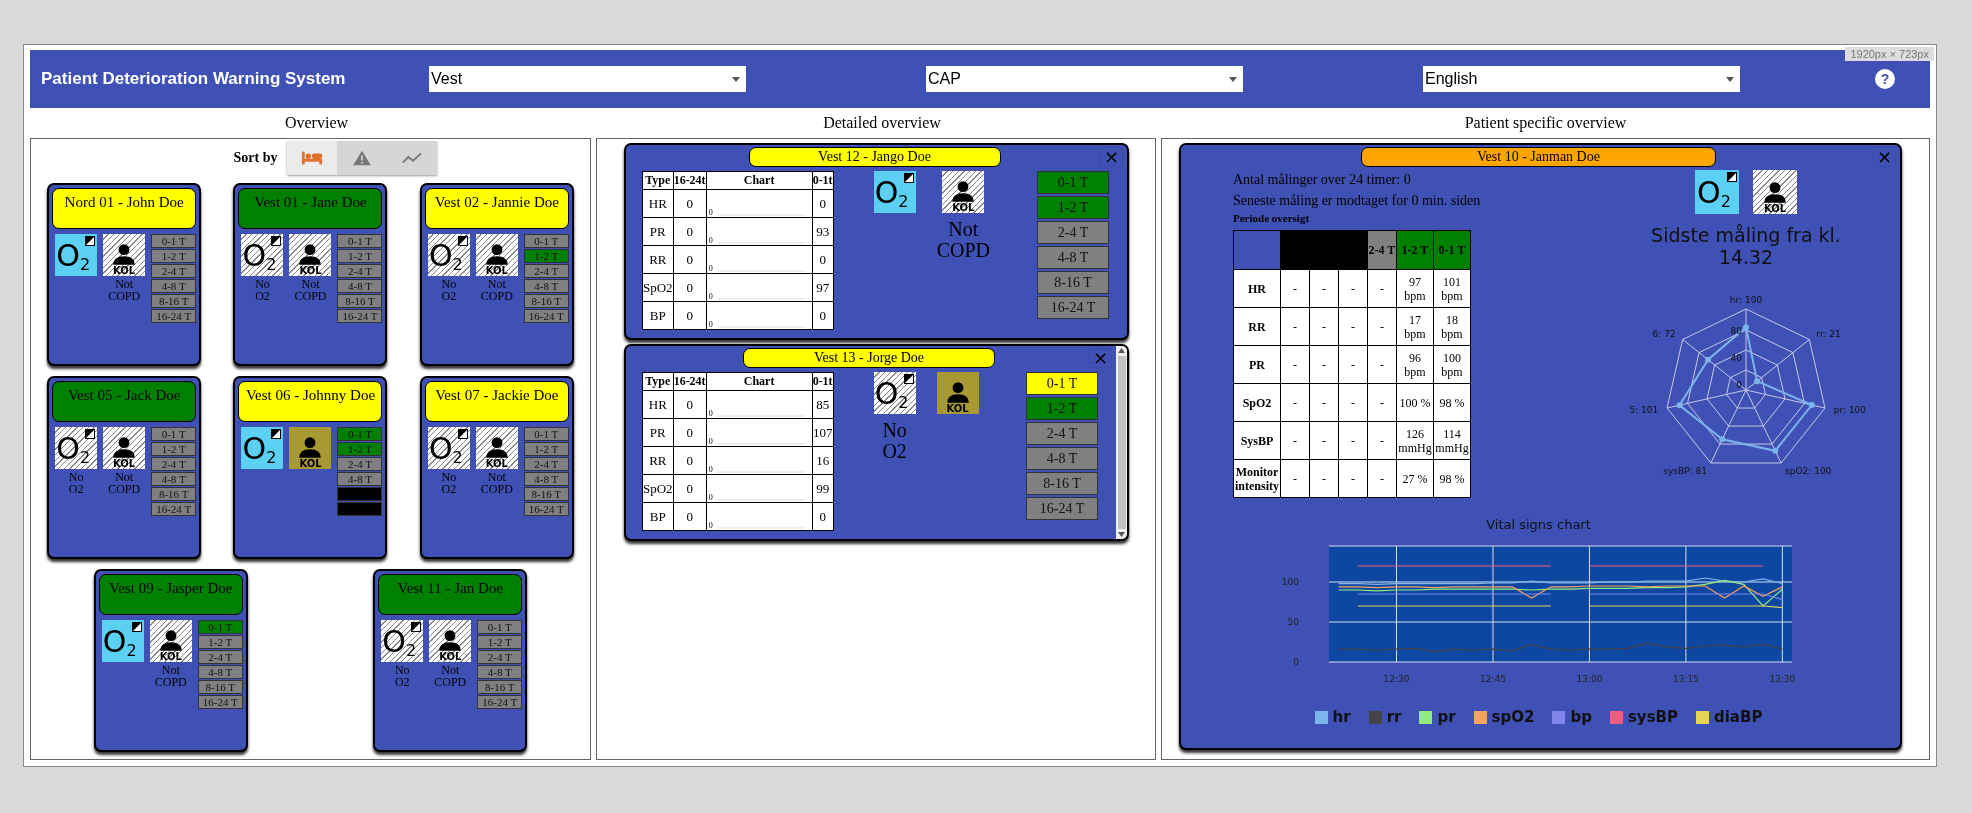 This screenshot has width=1972, height=813. I want to click on patient-name-banner: Vest 05 - Jack Doe, so click(124, 401).